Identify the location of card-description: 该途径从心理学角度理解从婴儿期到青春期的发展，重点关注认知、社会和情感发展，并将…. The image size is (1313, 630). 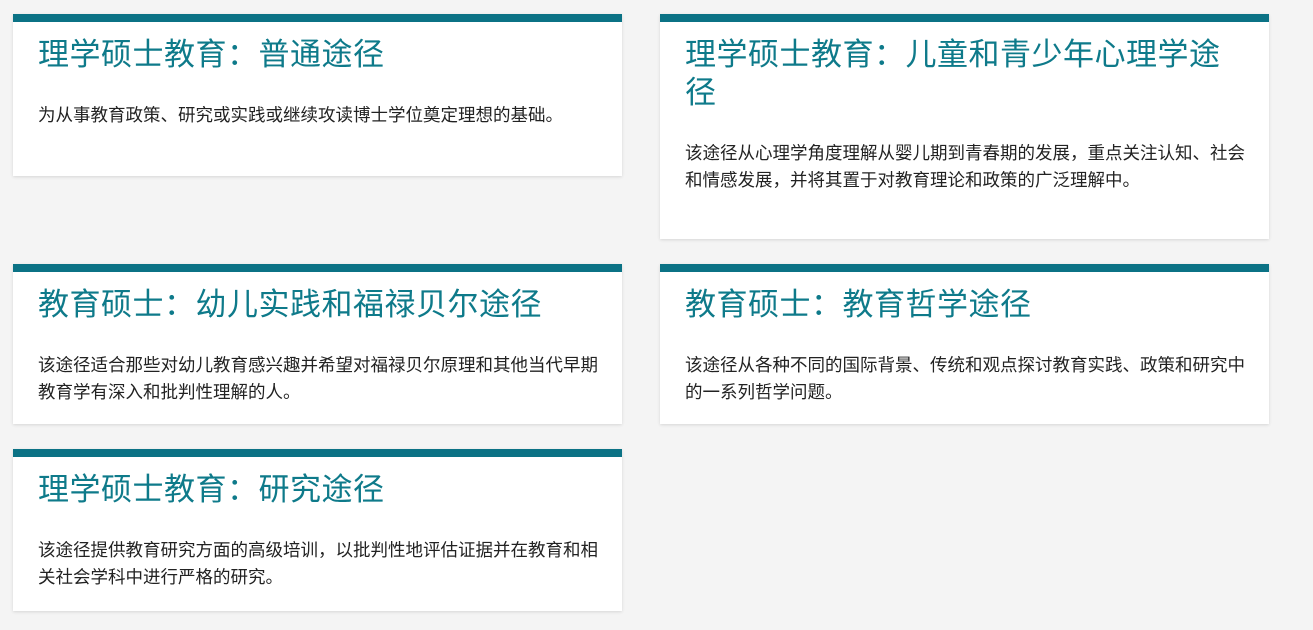
(965, 167).